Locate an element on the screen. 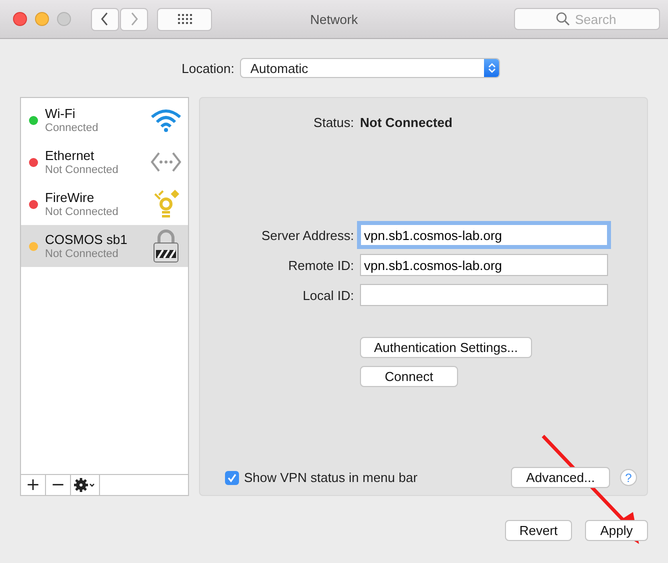  service-item: Ethernet Not Connected is located at coordinates (104, 162).